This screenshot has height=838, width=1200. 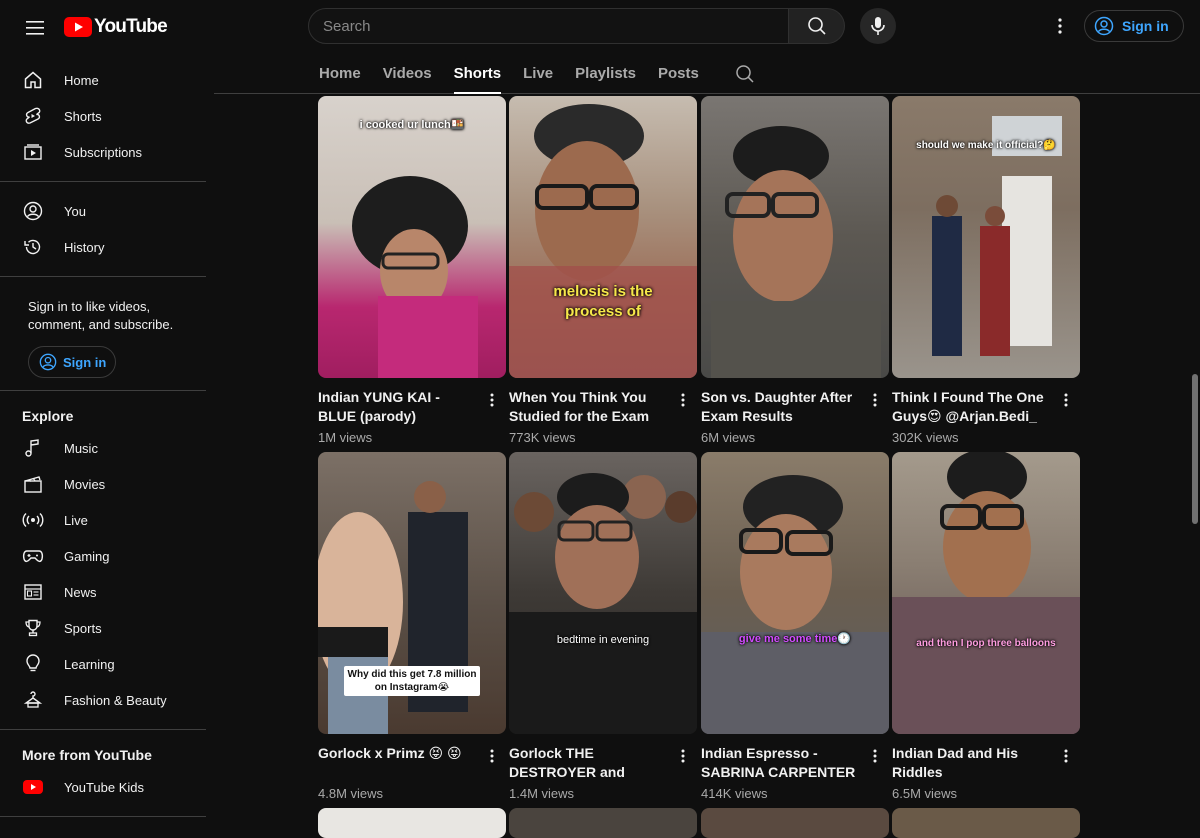 What do you see at coordinates (75, 211) in the screenshot?
I see `sidebar-item-label: You` at bounding box center [75, 211].